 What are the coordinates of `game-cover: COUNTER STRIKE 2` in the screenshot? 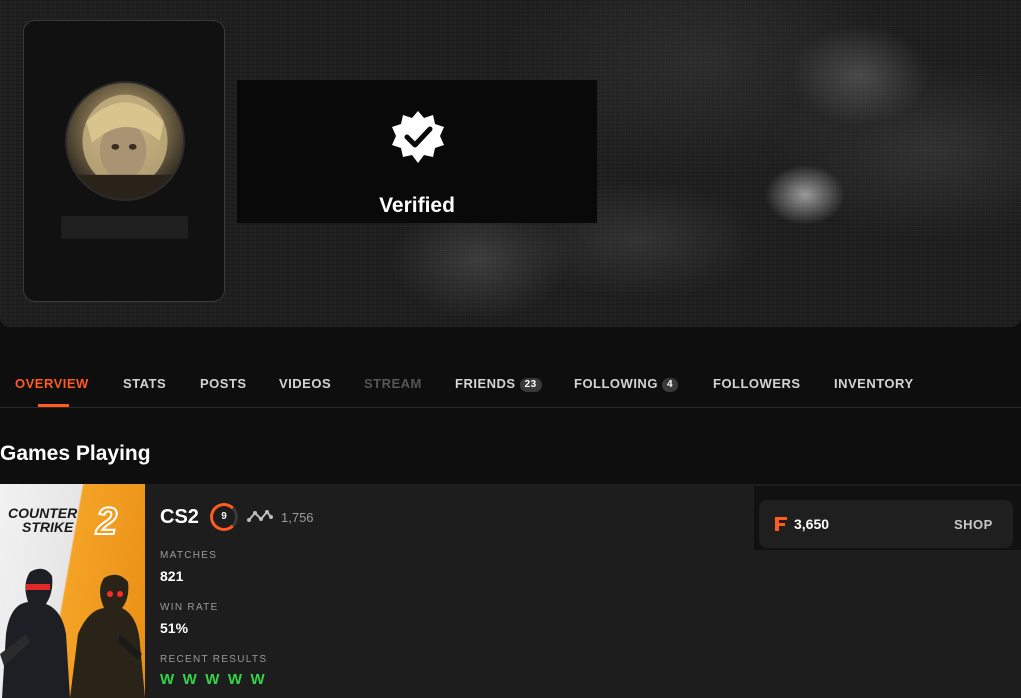 It's located at (72, 591).